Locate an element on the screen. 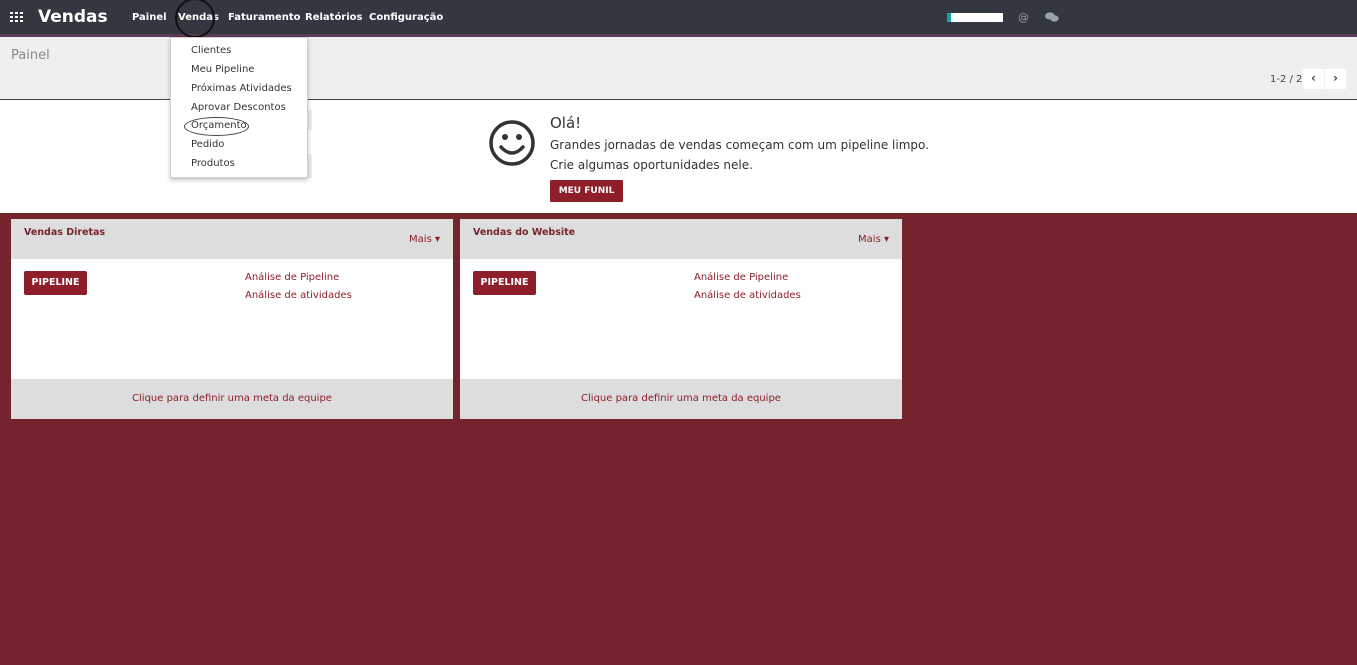 Image resolution: width=1357 pixels, height=665 pixels. card-header: Vendas Diretas Mais ▾ is located at coordinates (232, 239).